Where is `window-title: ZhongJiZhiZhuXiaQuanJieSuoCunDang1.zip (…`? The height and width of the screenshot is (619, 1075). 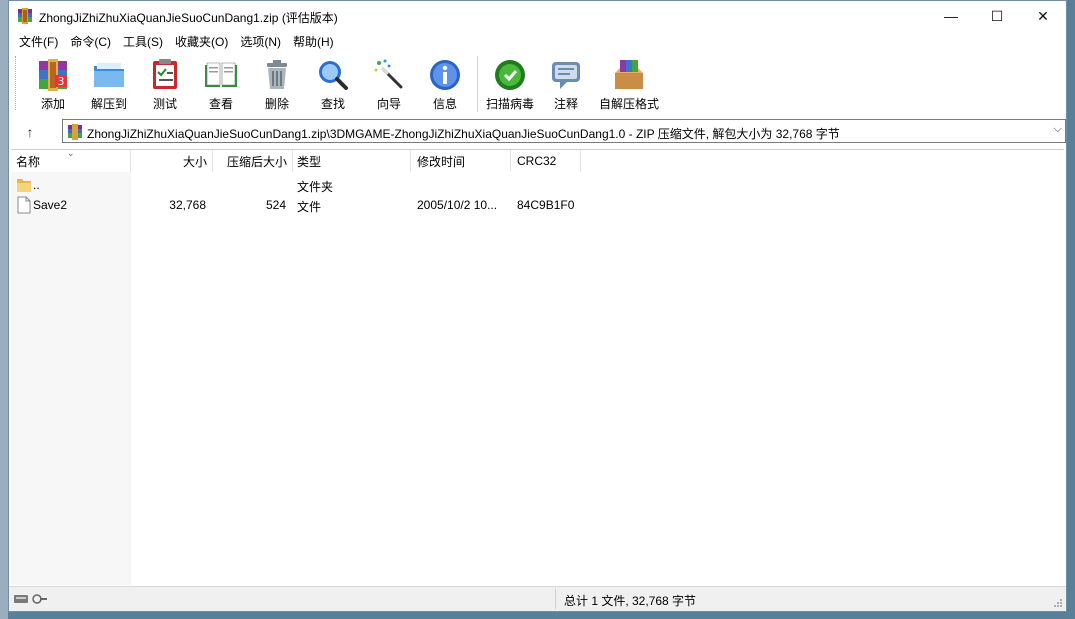 window-title: ZhongJiZhiZhuXiaQuanJieSuoCunDang1.zip (… is located at coordinates (188, 18).